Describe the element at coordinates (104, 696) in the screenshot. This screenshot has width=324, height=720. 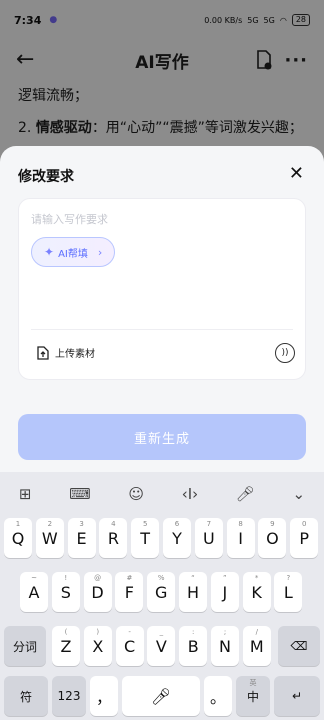
I see `comma-key: ，` at that location.